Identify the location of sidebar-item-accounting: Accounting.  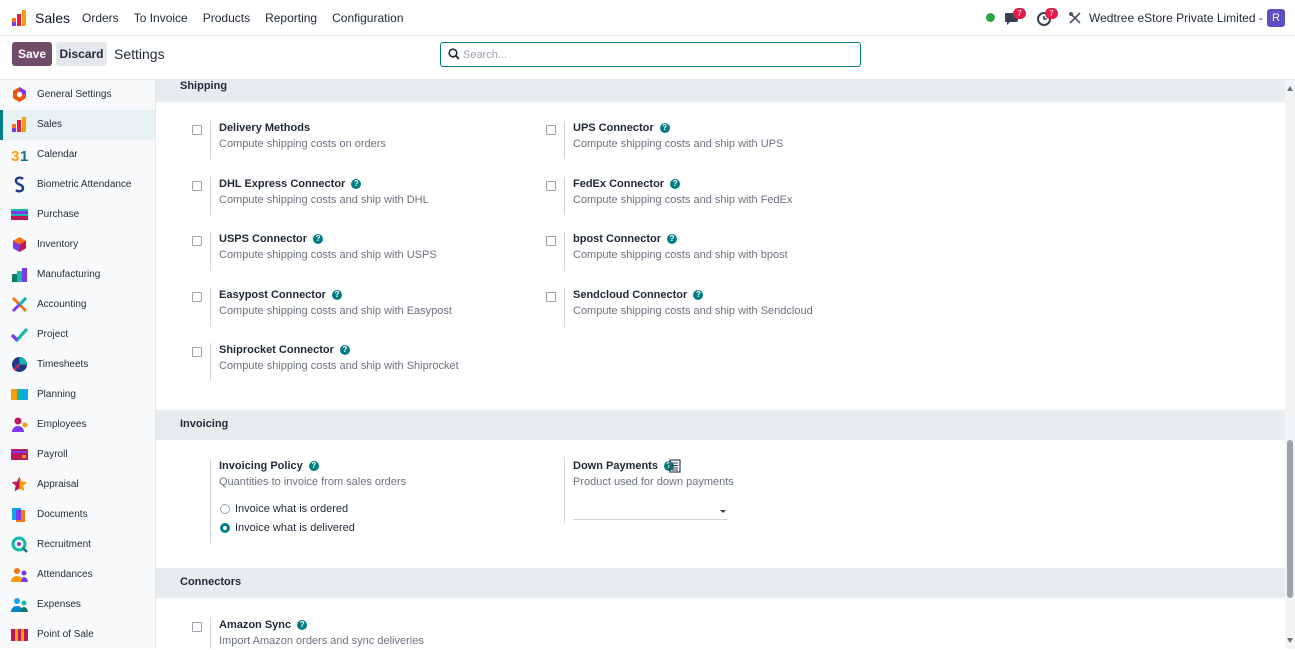
(77, 305).